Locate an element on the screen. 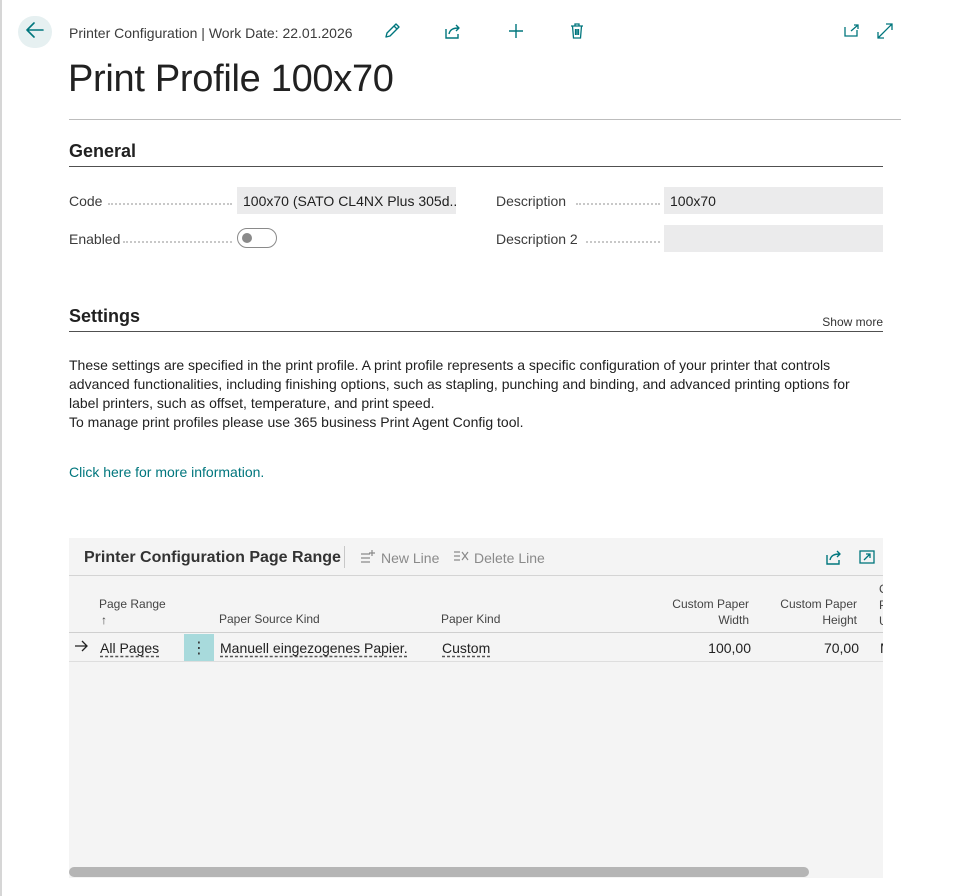 This screenshot has width=968, height=896. col-truncated: C P U is located at coordinates (881, 605).